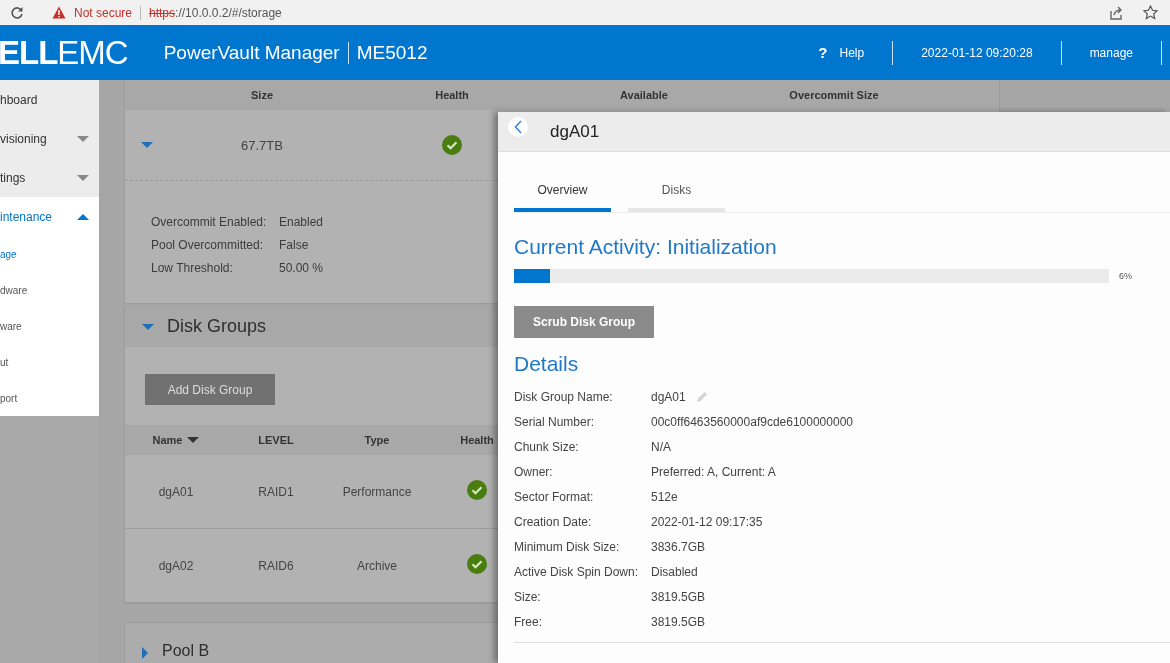 The image size is (1170, 663). What do you see at coordinates (834, 95) in the screenshot?
I see `column-header: Overcommit Size` at bounding box center [834, 95].